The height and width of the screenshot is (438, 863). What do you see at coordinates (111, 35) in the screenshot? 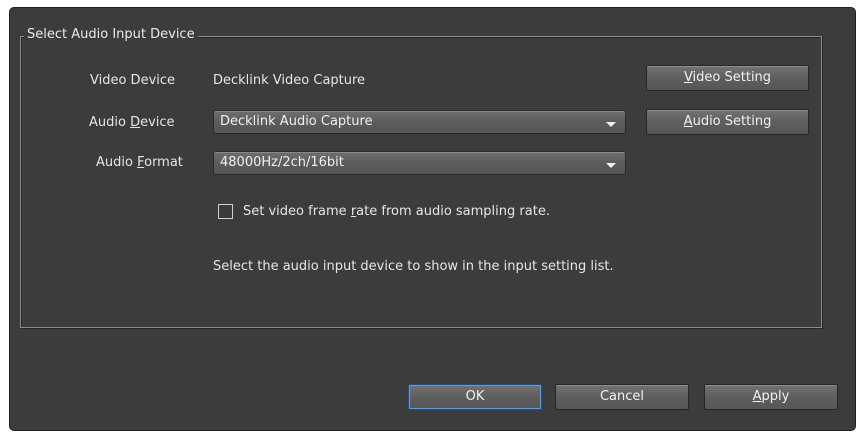
I see `groupbox-title: Select Audio Input Device` at bounding box center [111, 35].